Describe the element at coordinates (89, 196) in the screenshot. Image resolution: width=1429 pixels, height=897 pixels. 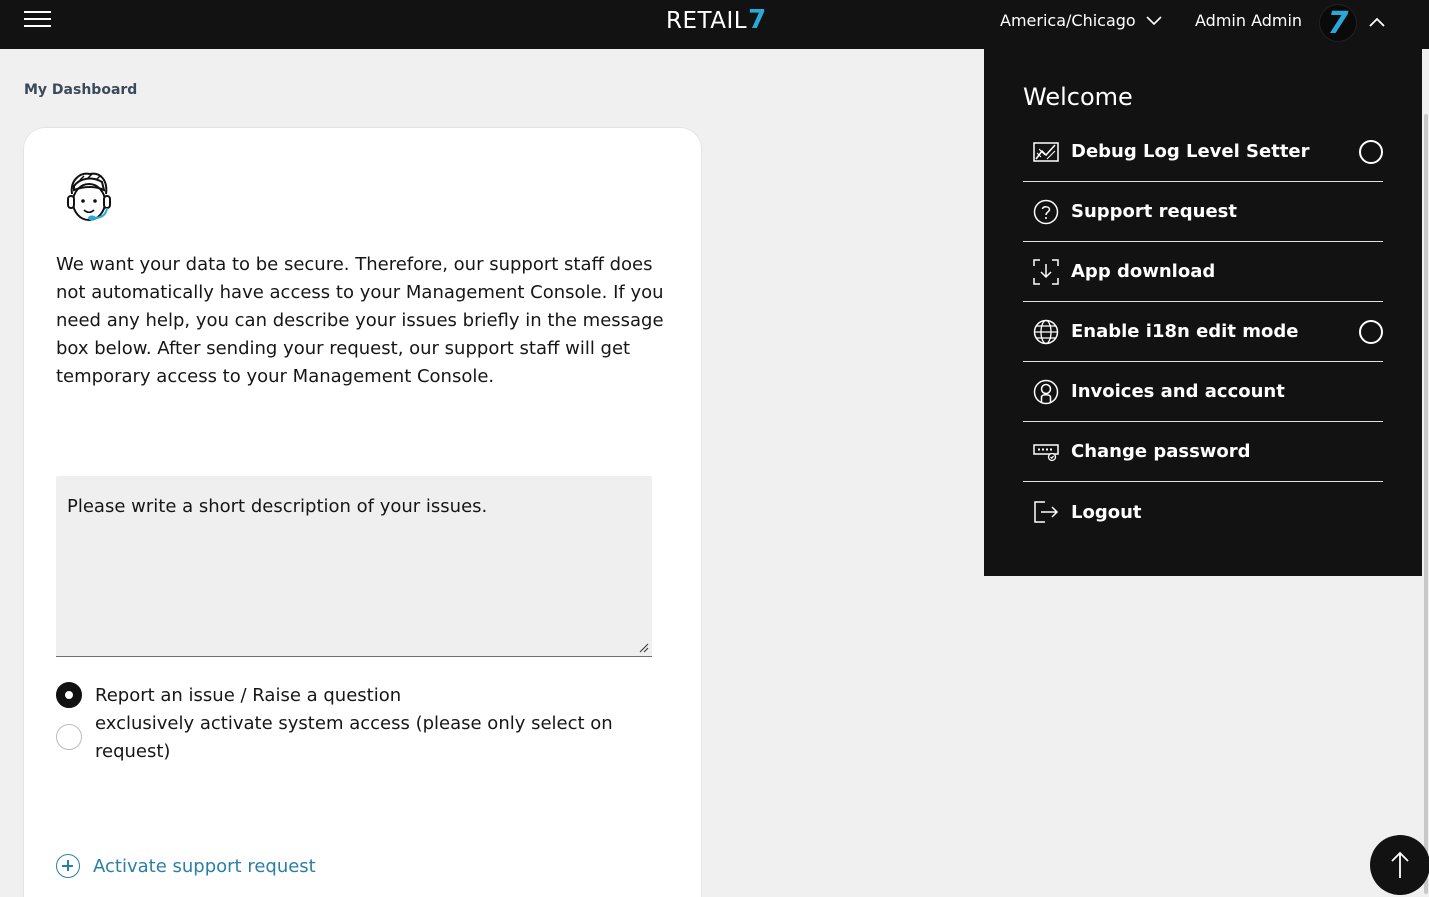
I see `support-agent-icon` at that location.